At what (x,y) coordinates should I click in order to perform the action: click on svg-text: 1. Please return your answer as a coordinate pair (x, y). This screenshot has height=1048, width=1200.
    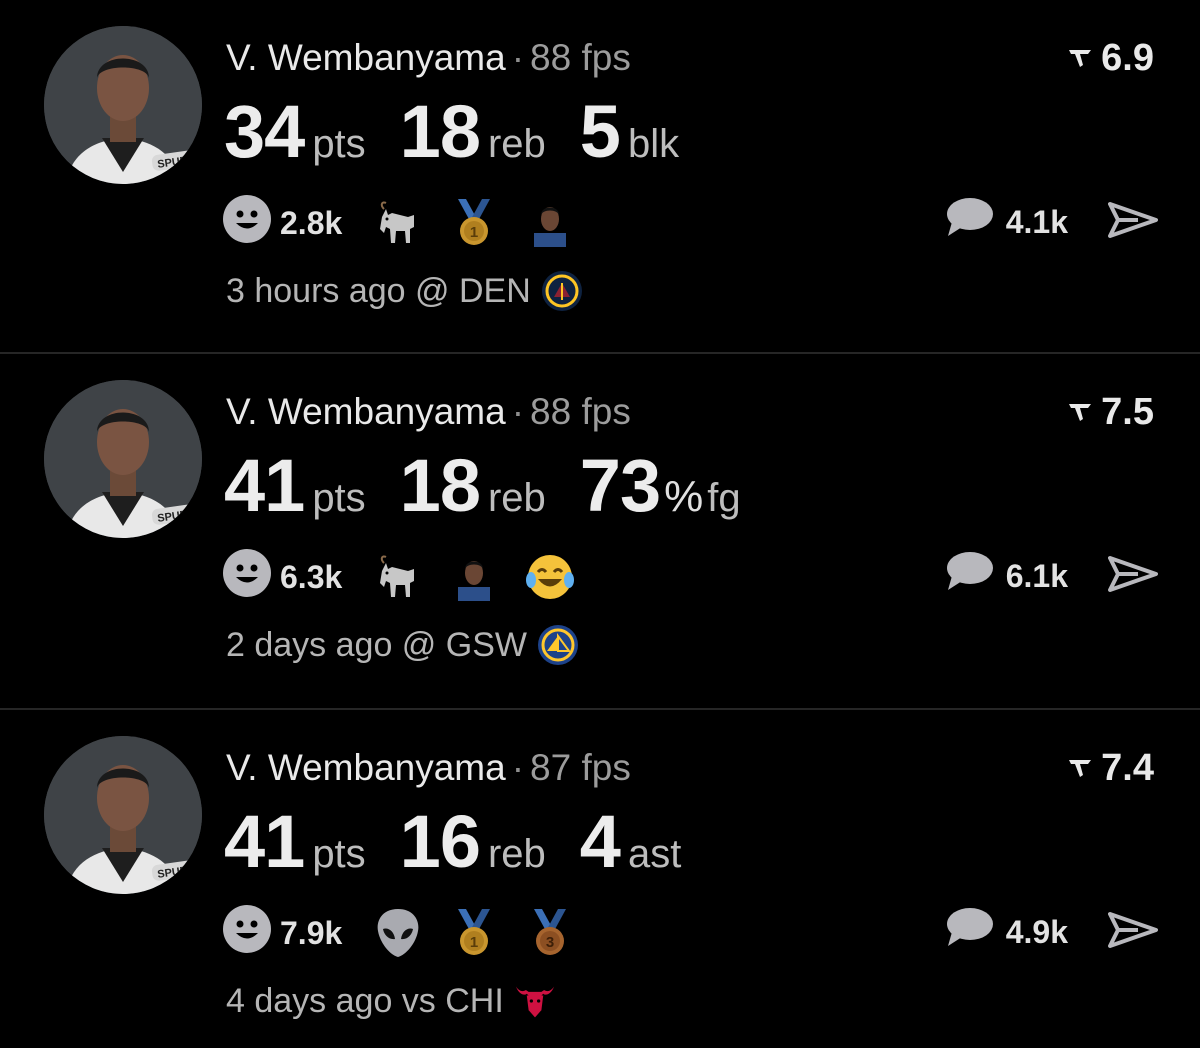
    Looking at the image, I should click on (474, 942).